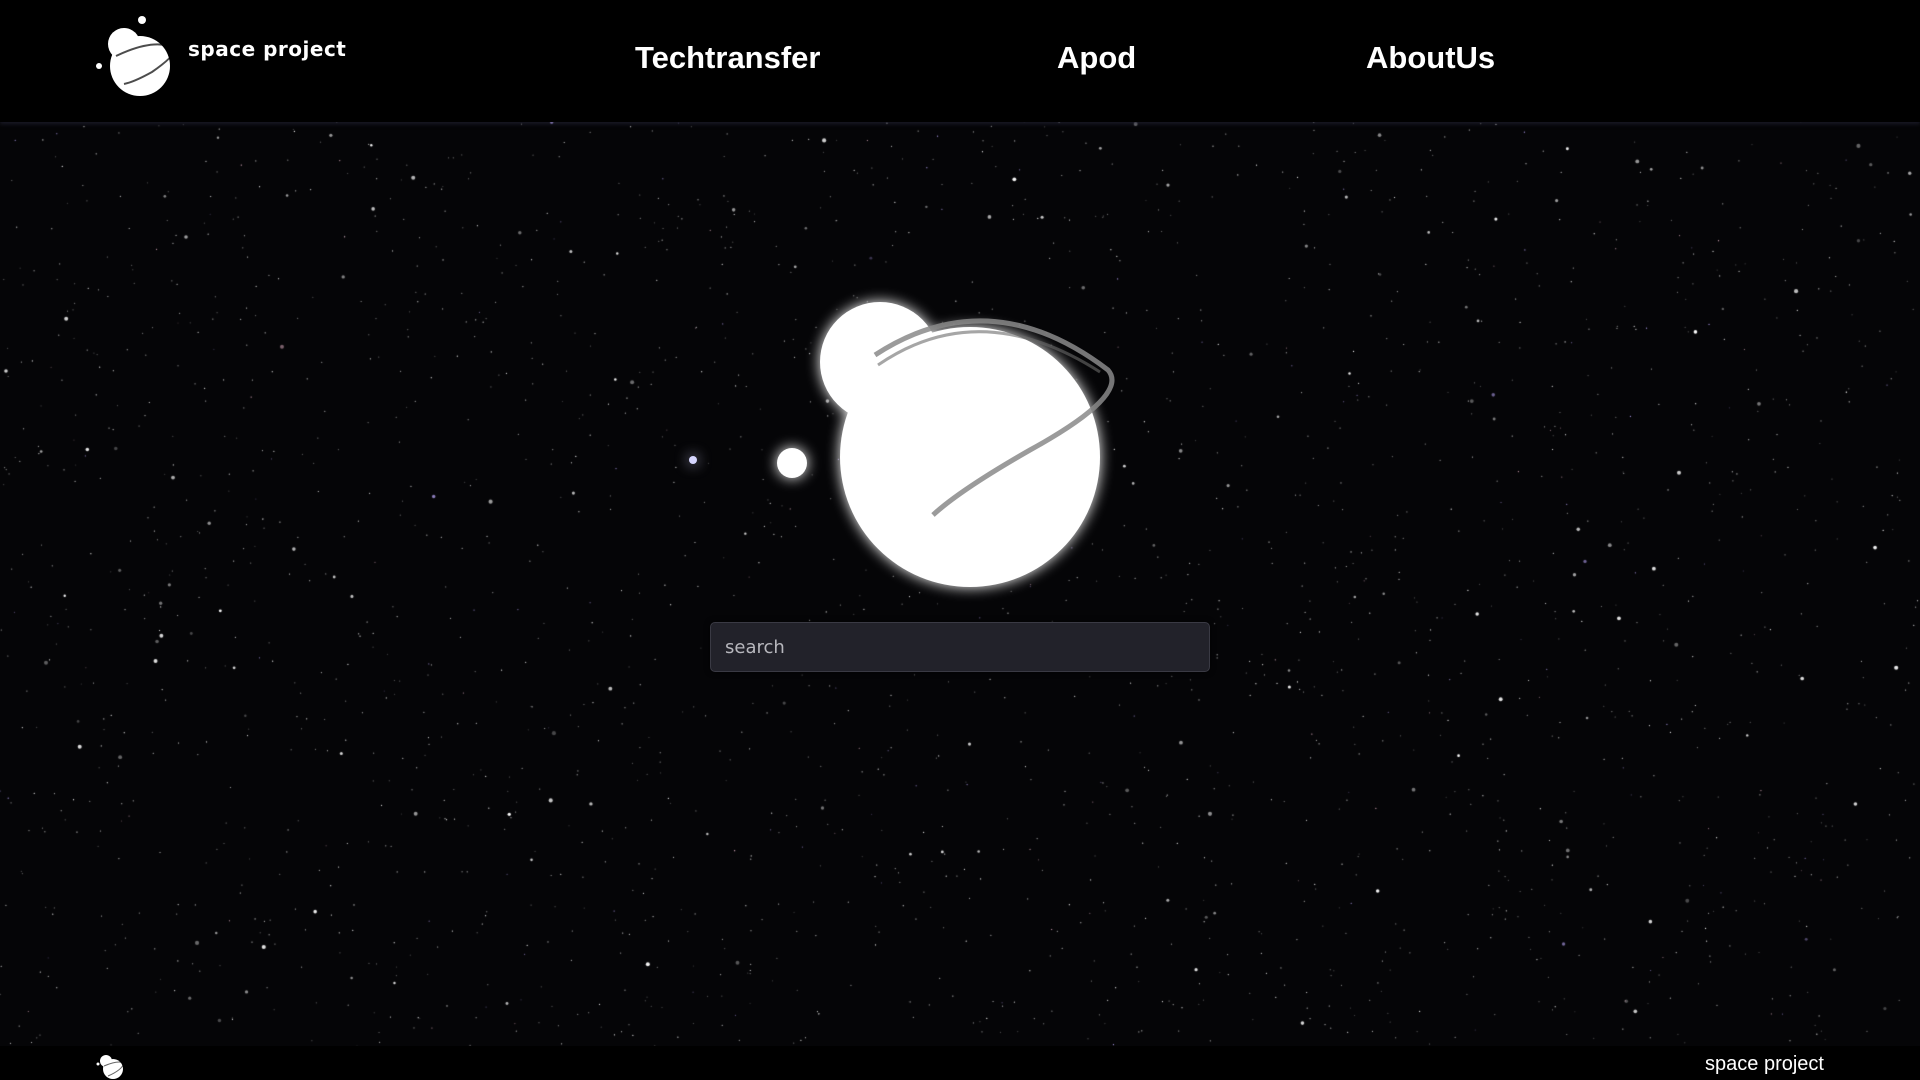 The image size is (1920, 1080). What do you see at coordinates (267, 49) in the screenshot?
I see `brand-name: space project` at bounding box center [267, 49].